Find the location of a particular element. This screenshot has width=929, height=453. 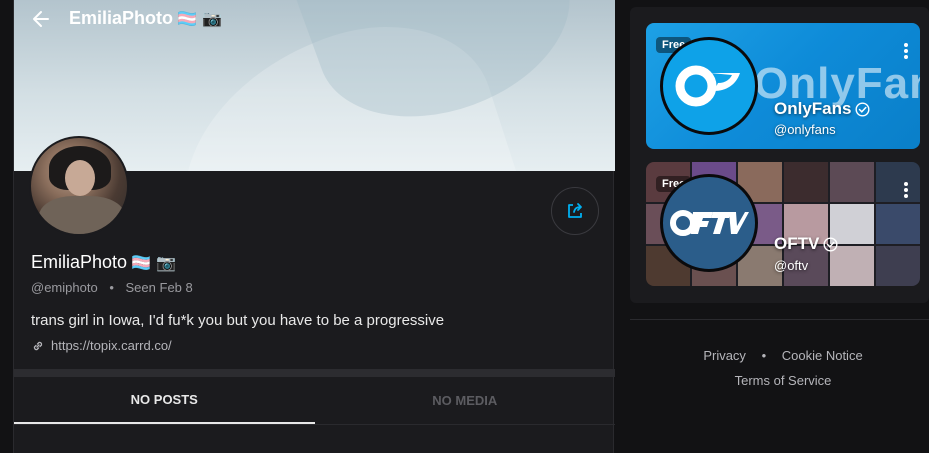

suggestion-card-onlyfans: OnlyFans Free OnlyFans @onlyfans is located at coordinates (783, 86).